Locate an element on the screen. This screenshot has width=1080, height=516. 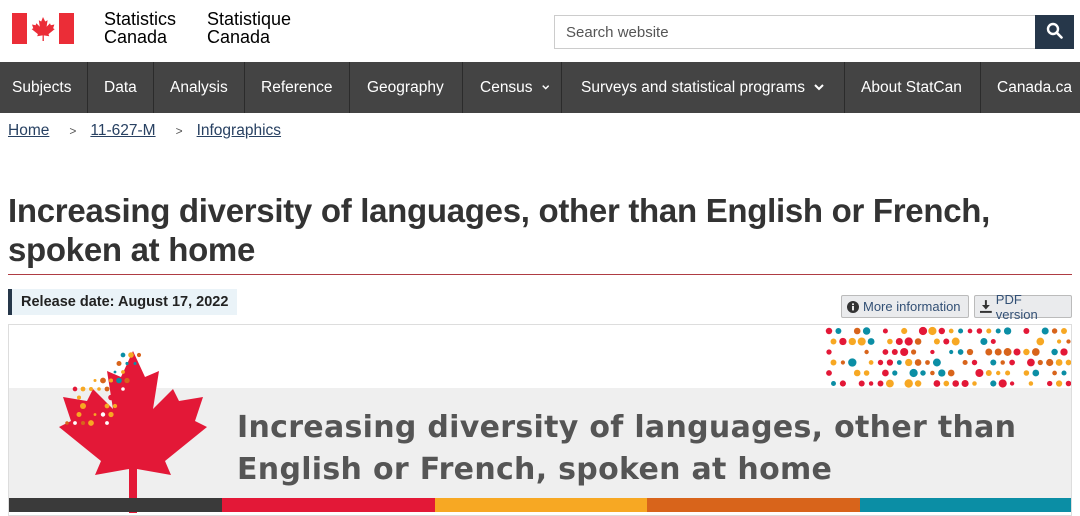
nav-item-census: Census is located at coordinates (512, 87).